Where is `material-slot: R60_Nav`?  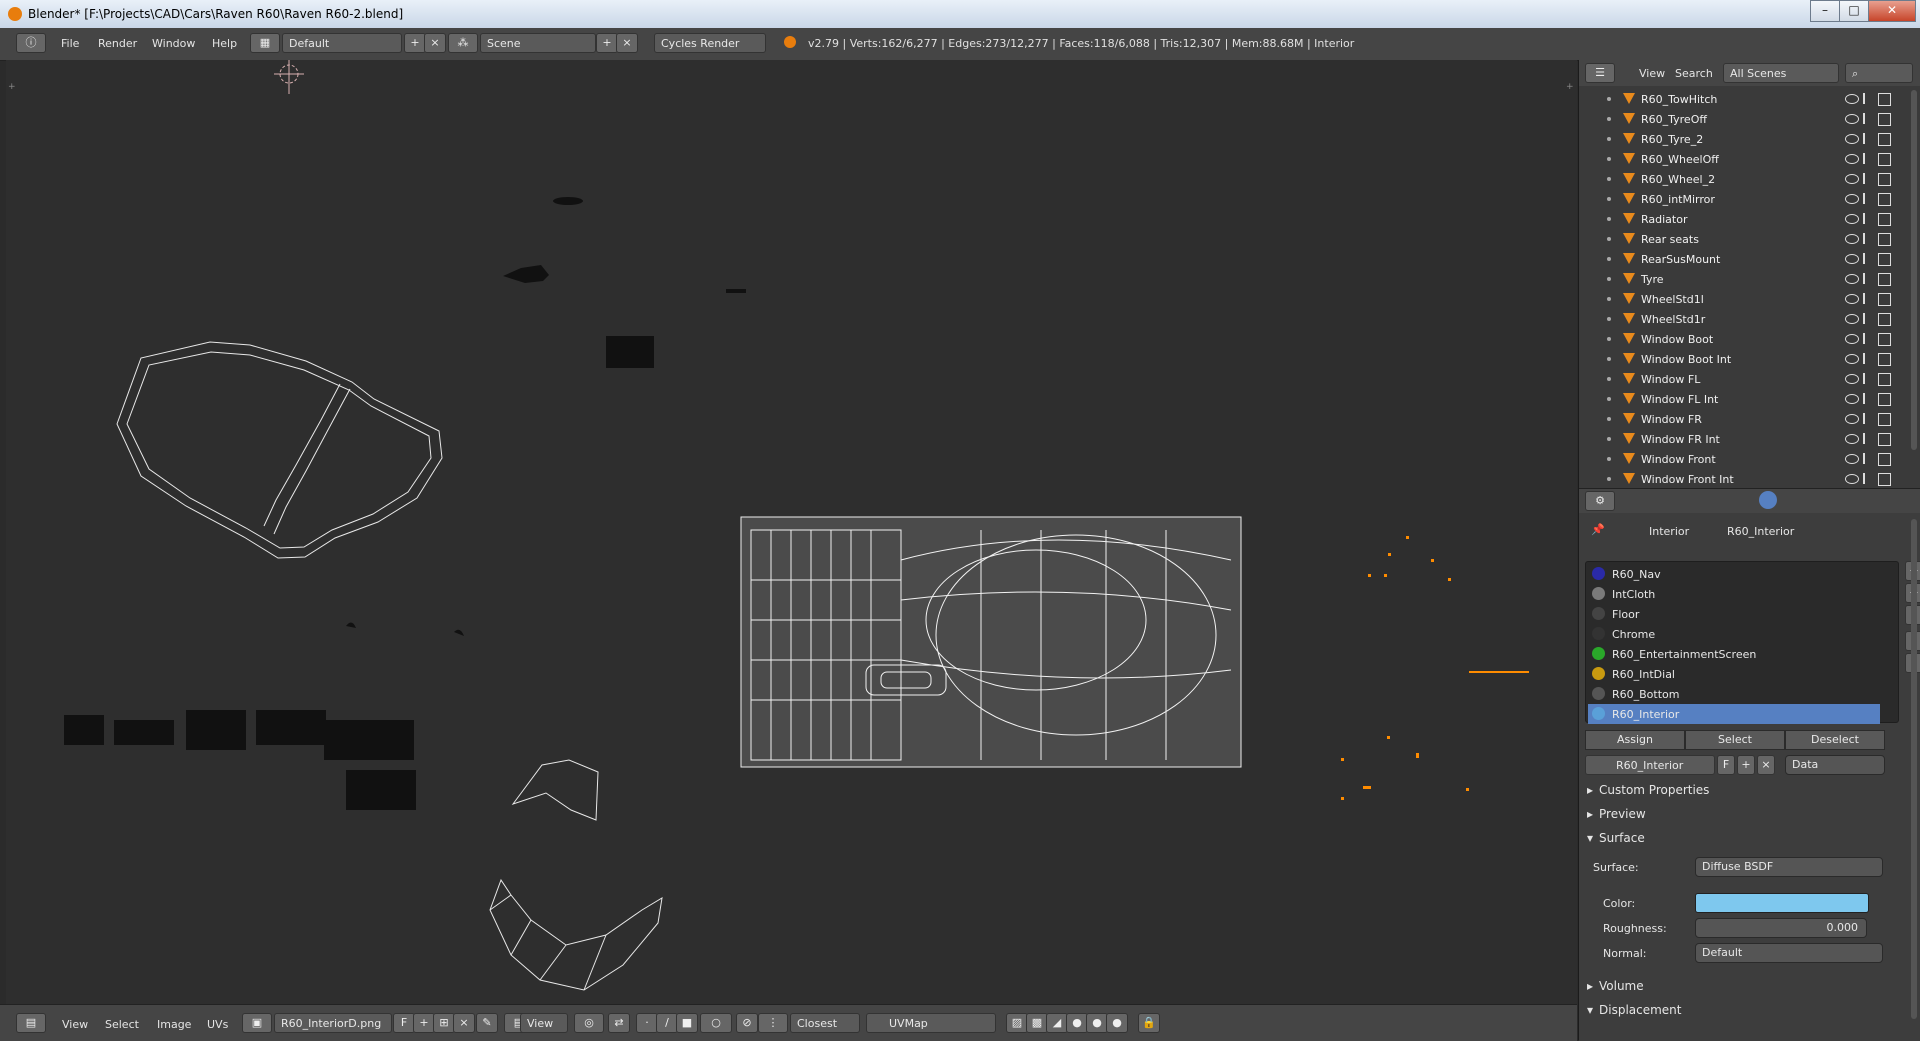 material-slot: R60_Nav is located at coordinates (1734, 574).